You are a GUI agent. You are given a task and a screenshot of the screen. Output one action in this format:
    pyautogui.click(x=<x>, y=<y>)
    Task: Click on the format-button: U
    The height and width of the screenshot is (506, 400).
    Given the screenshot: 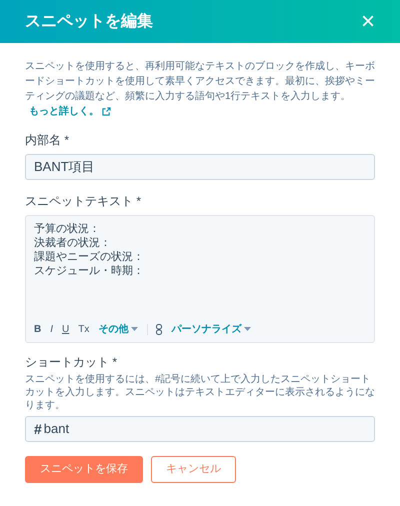 What is the action you would take?
    pyautogui.click(x=66, y=329)
    